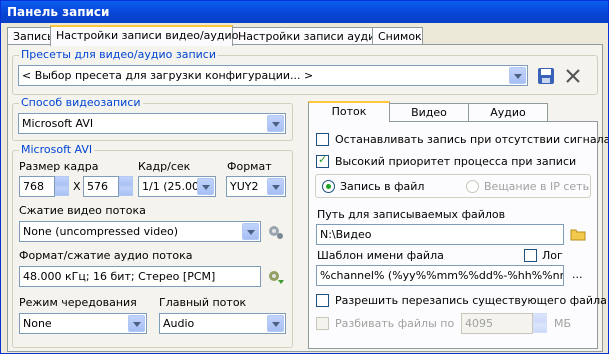 Image resolution: width=609 pixels, height=354 pixels. What do you see at coordinates (152, 123) in the screenshot?
I see `method-select: Microsoft AVI` at bounding box center [152, 123].